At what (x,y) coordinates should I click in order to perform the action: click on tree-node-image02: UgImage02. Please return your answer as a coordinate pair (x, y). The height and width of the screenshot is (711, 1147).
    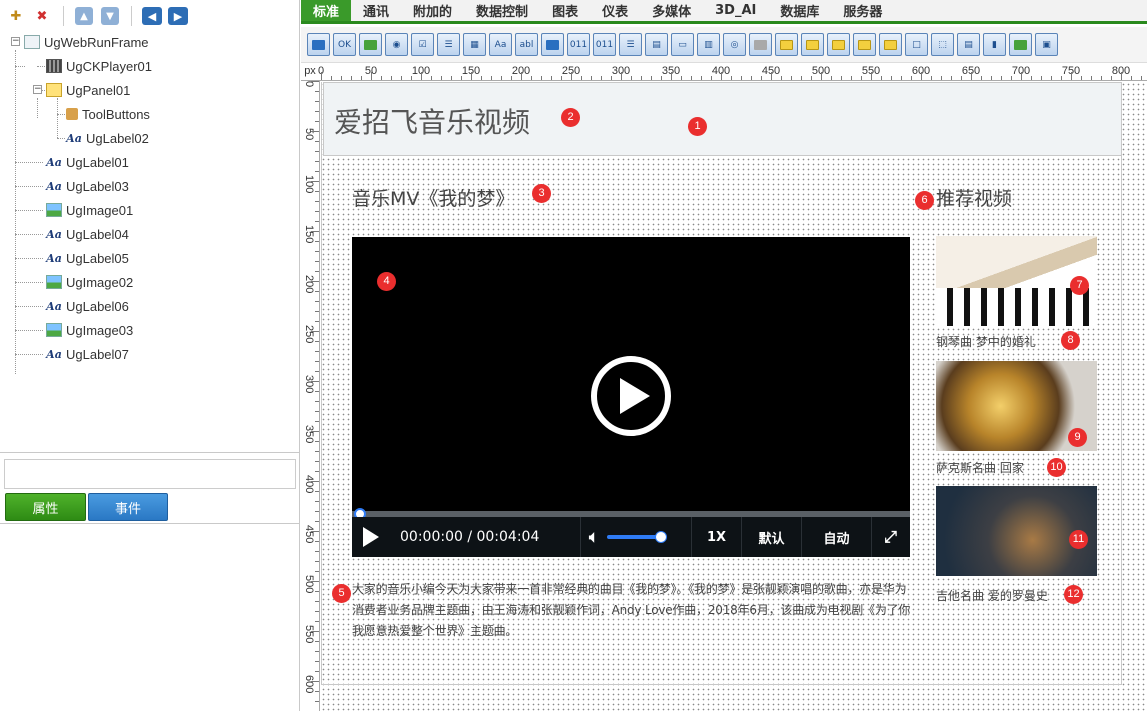
    Looking at the image, I should click on (89, 282).